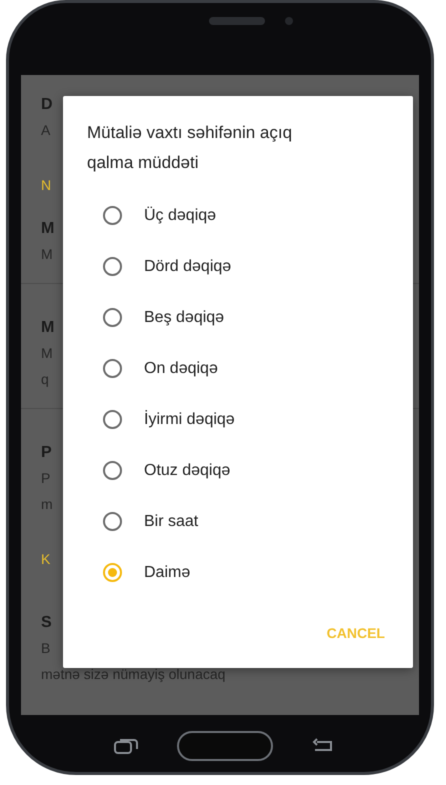 The image size is (446, 785). What do you see at coordinates (180, 216) in the screenshot?
I see `option-label: Üç dəqiqə` at bounding box center [180, 216].